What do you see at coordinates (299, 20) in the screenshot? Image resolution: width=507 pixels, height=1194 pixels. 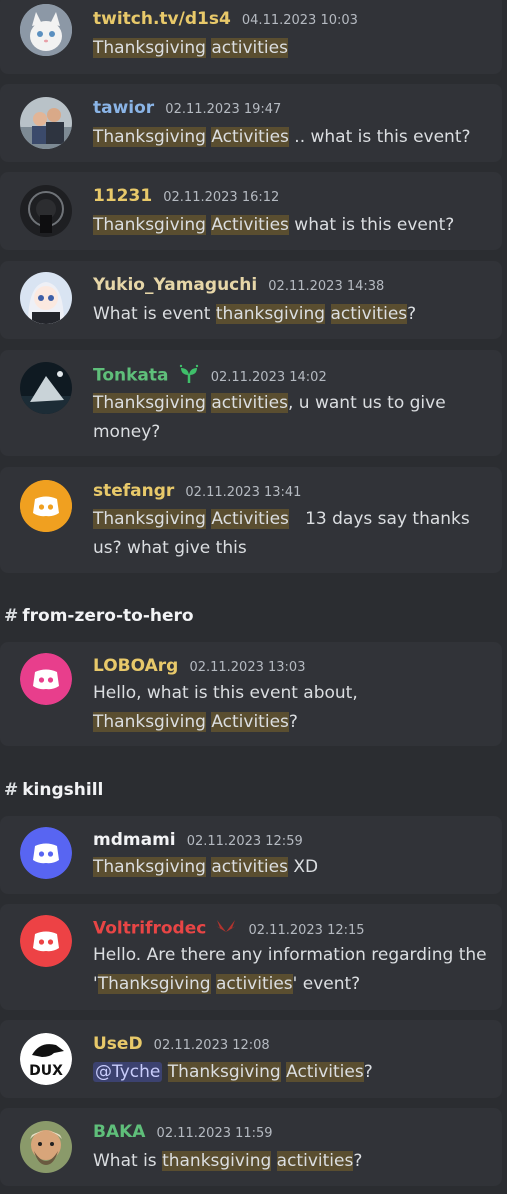 I see `timestamp: 04.11.2023 10:03` at bounding box center [299, 20].